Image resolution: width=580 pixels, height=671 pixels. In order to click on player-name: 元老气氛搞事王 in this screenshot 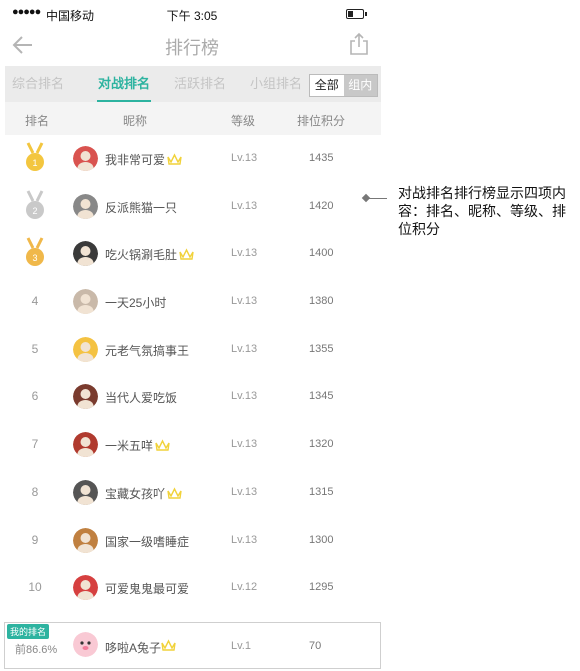, I will do `click(147, 350)`.